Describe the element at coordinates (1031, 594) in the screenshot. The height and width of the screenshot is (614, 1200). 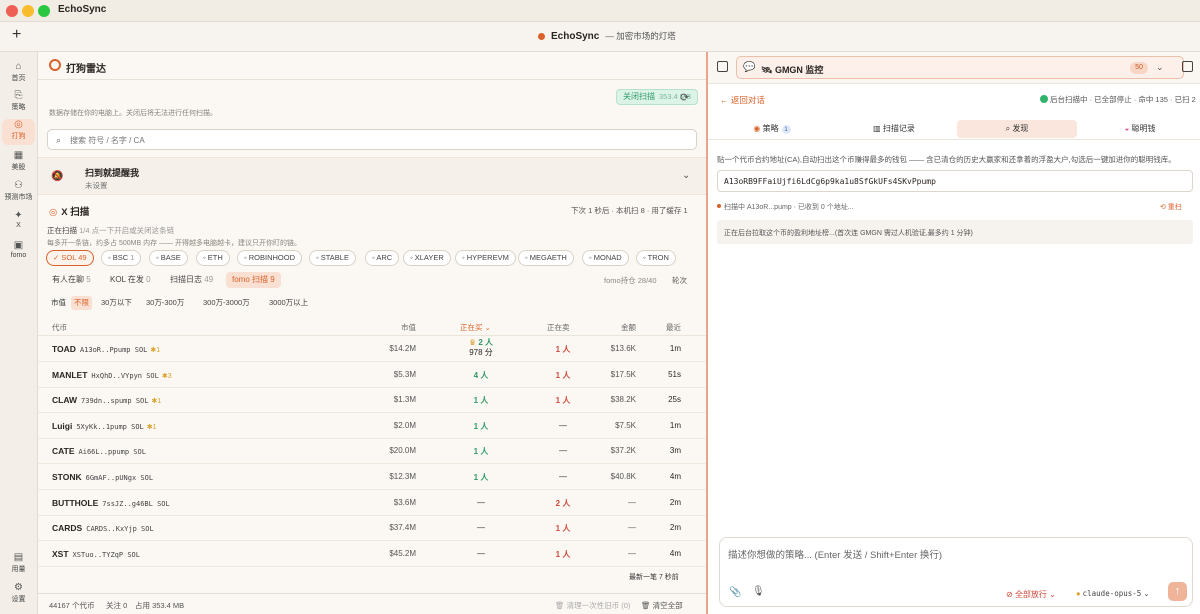
I see `permission-selector: ⊘ 全部放行 ⌄` at that location.